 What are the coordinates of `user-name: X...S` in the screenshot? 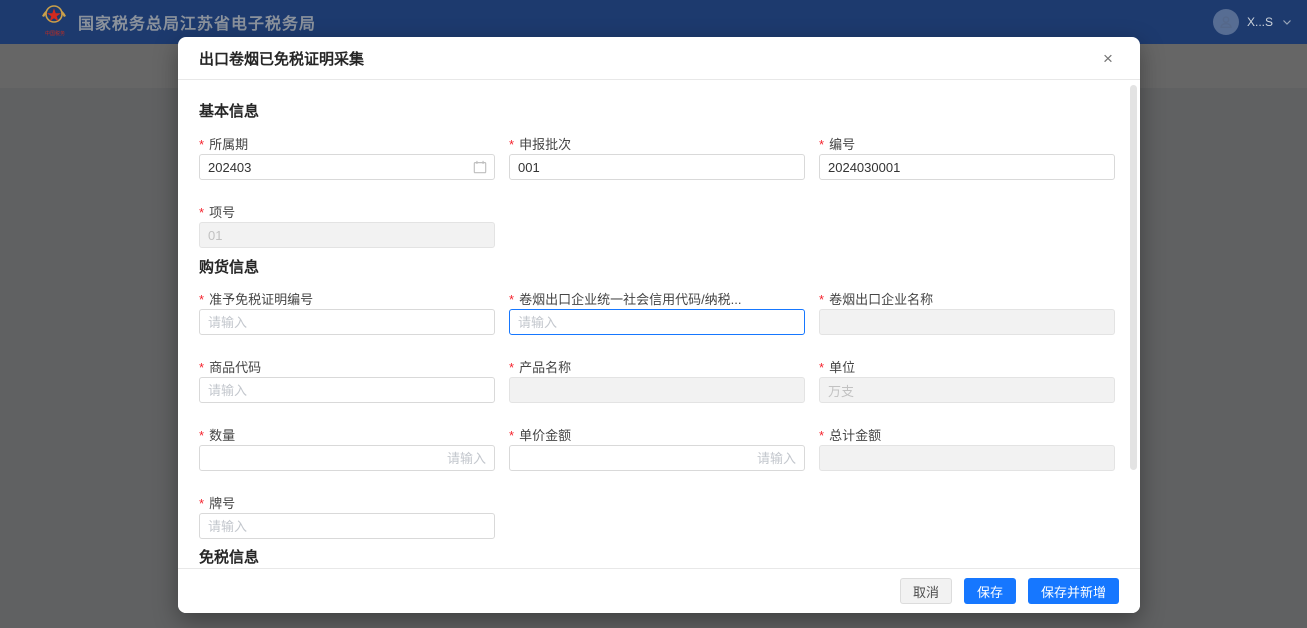 It's located at (1259, 22).